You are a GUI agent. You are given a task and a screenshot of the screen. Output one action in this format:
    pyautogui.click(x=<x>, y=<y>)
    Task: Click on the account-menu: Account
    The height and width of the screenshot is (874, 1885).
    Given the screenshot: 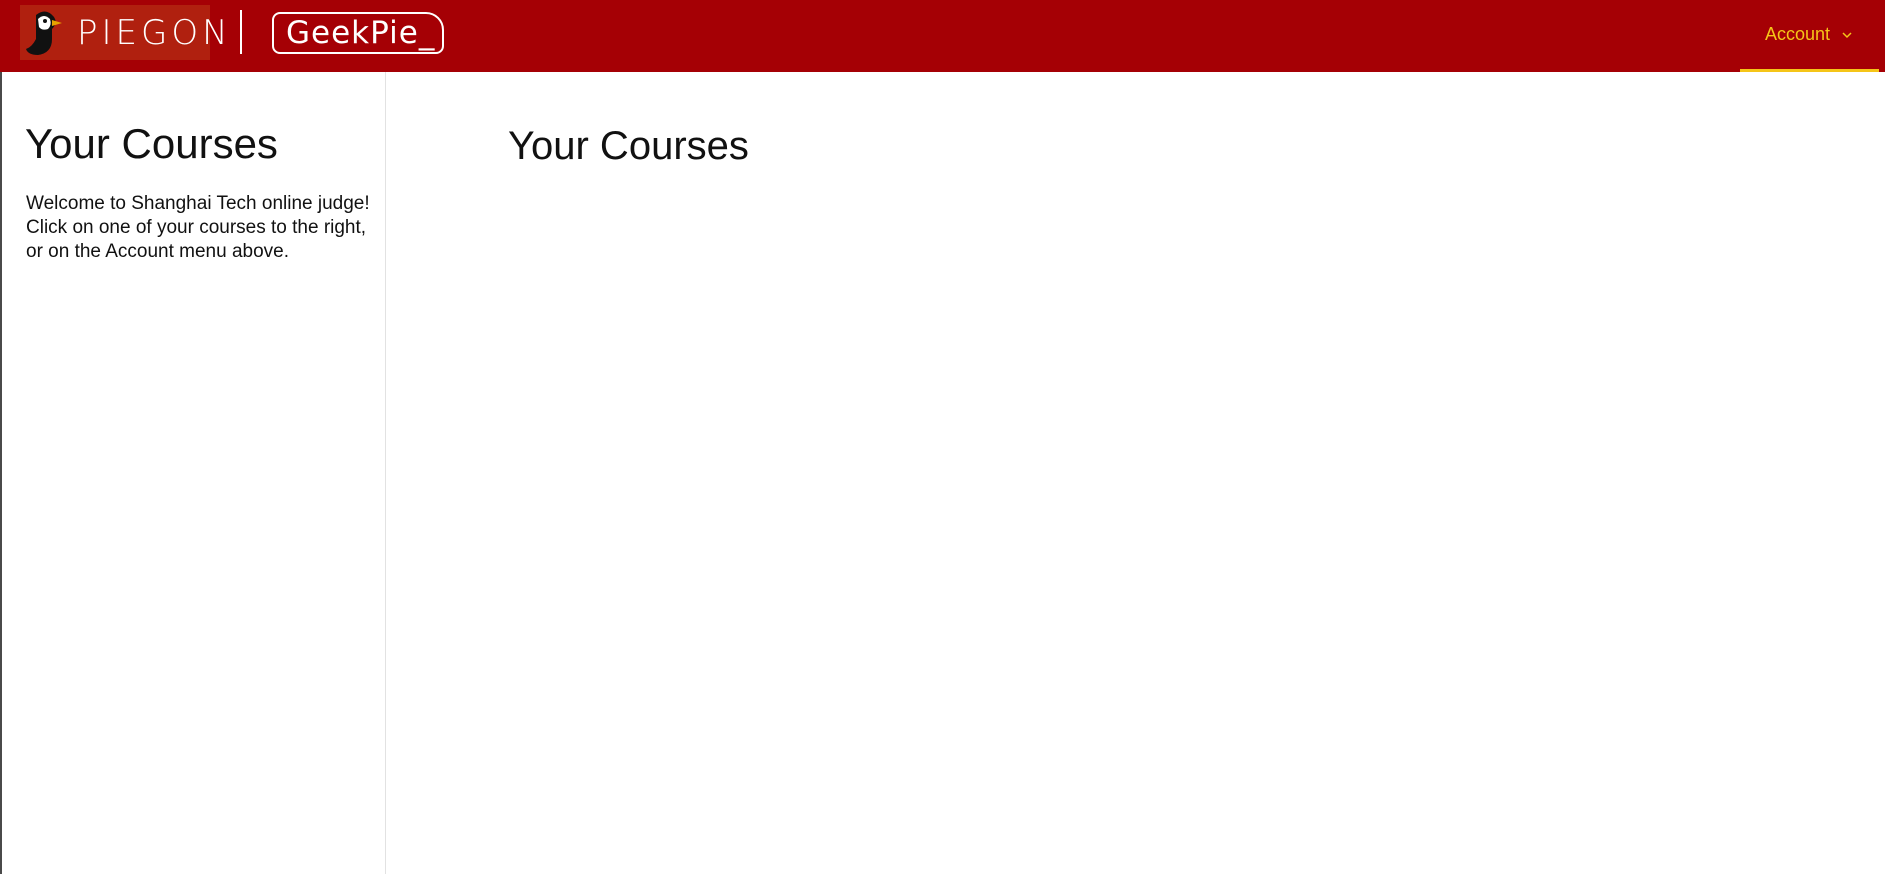 What is the action you would take?
    pyautogui.click(x=1809, y=36)
    